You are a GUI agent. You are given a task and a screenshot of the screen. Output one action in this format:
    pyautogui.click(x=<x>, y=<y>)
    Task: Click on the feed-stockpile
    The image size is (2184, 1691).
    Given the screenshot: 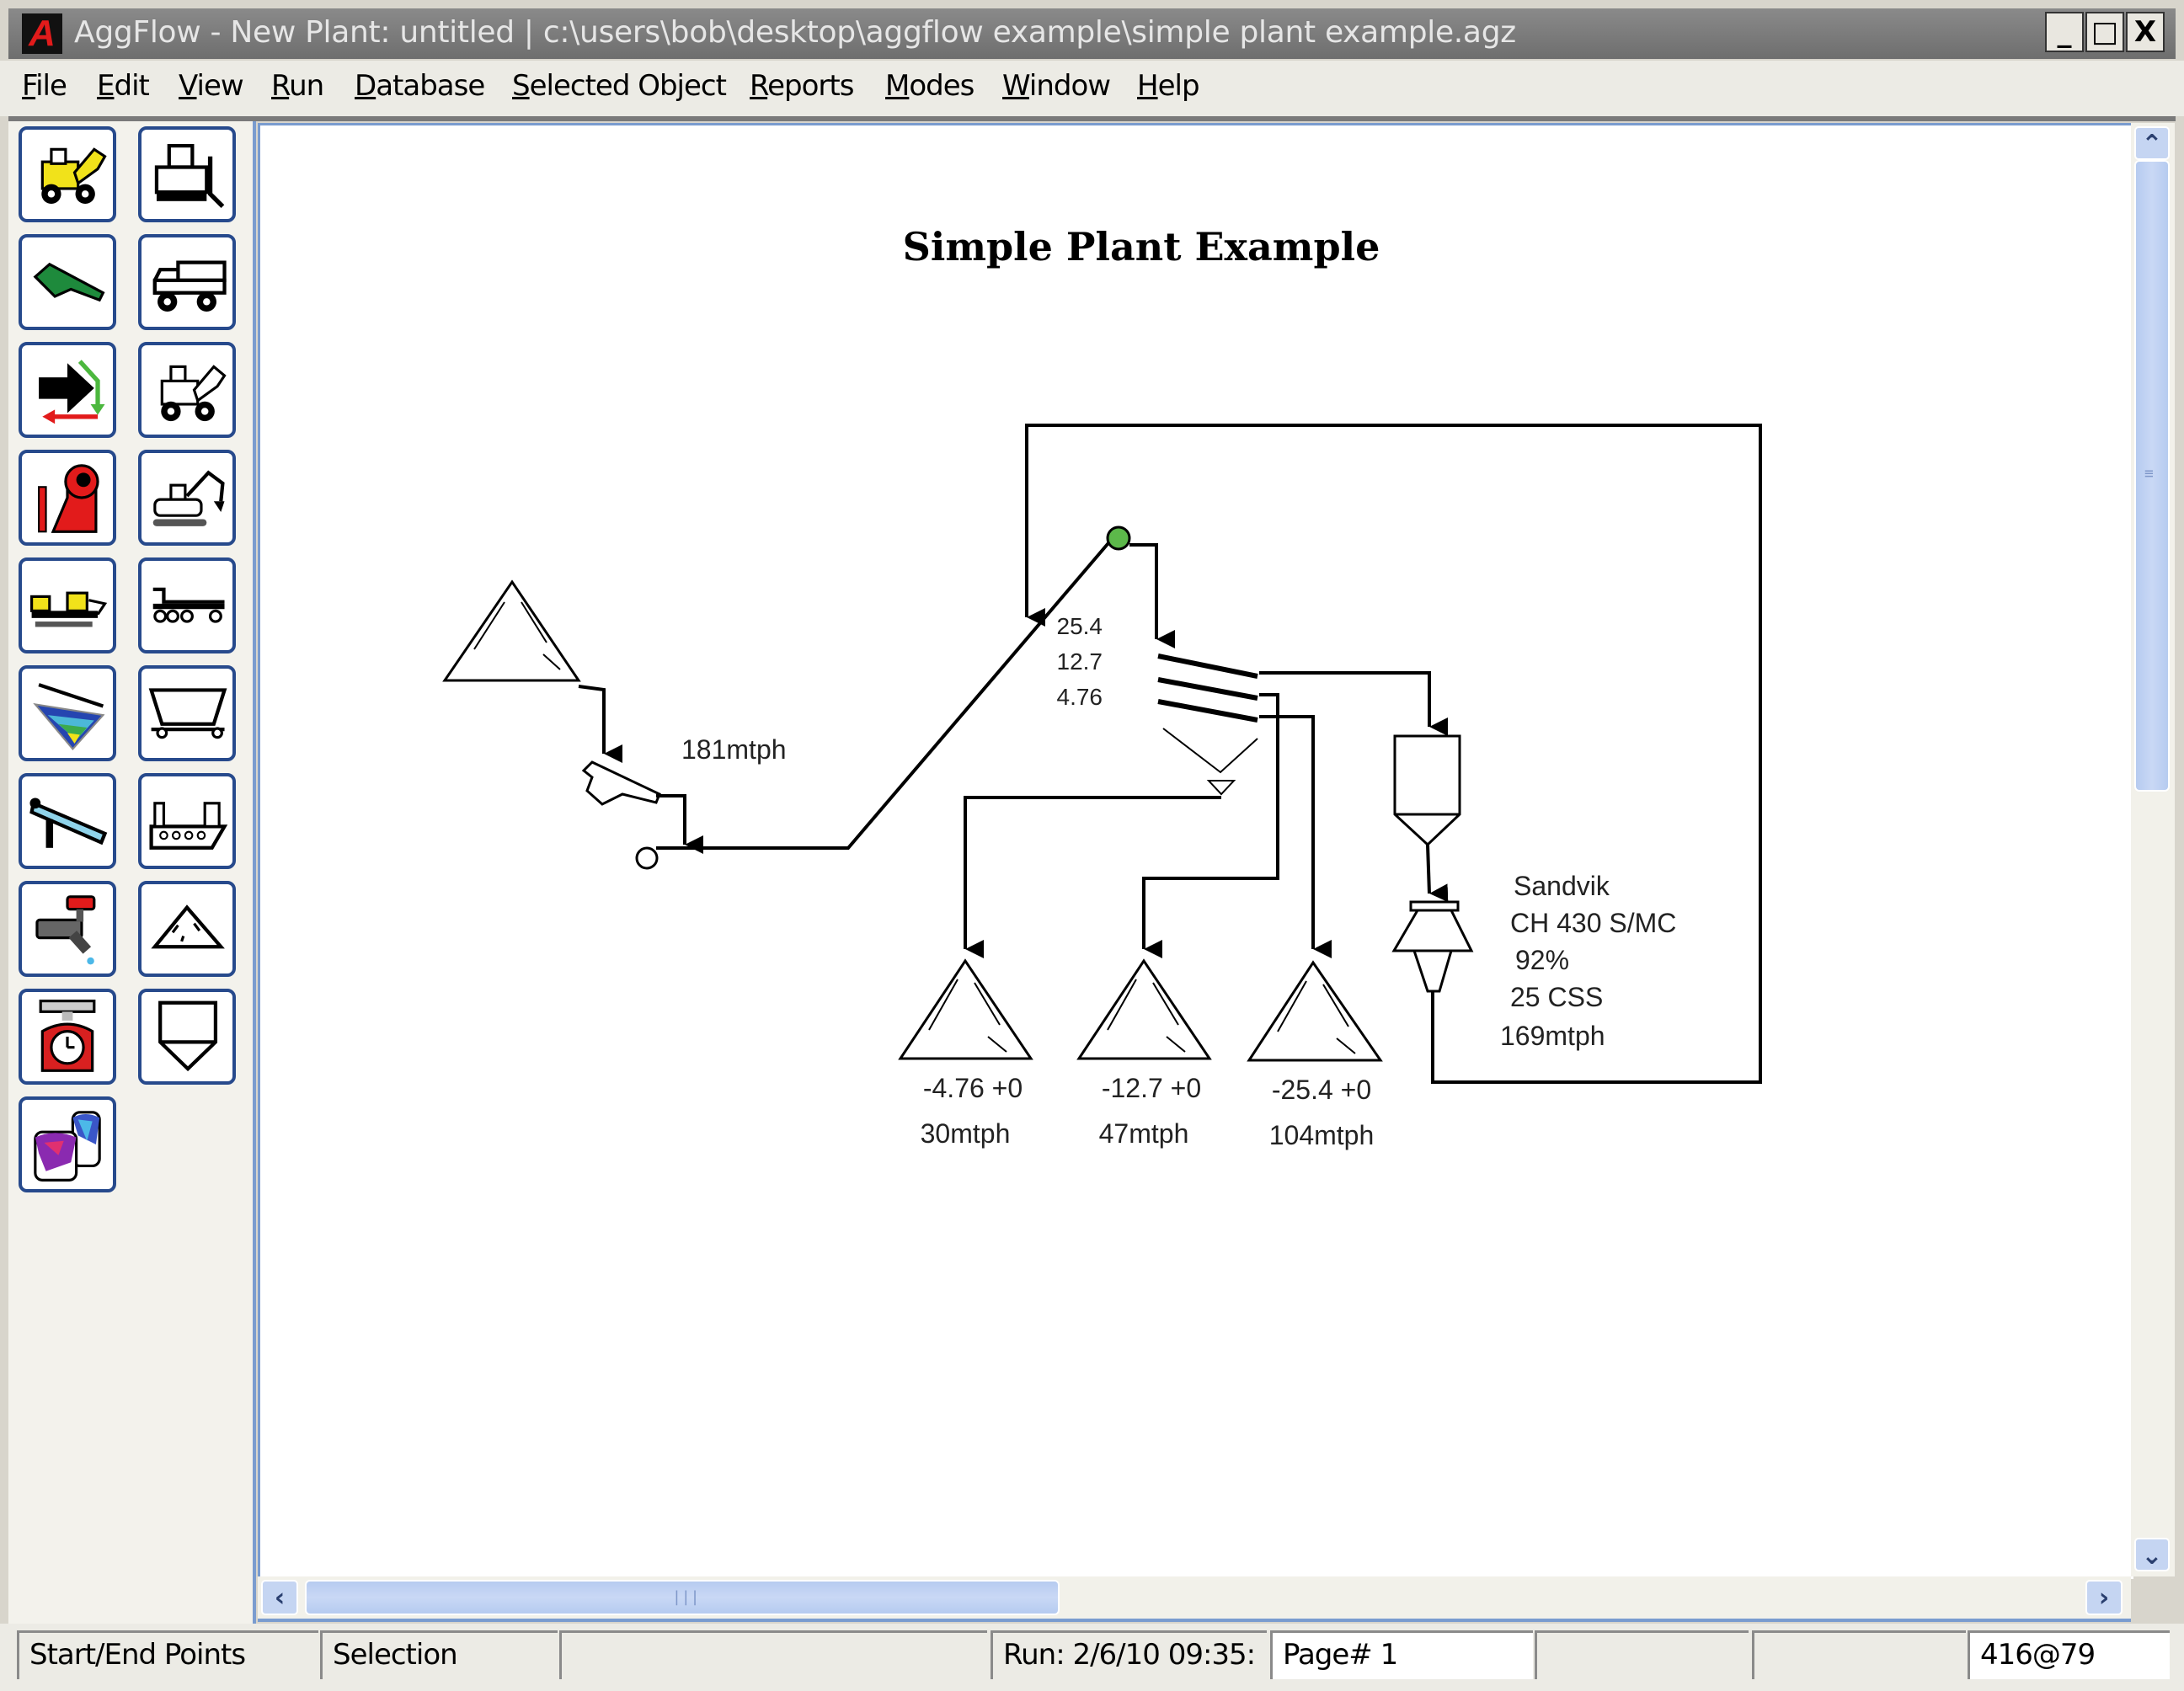 What is the action you would take?
    pyautogui.click(x=511, y=630)
    